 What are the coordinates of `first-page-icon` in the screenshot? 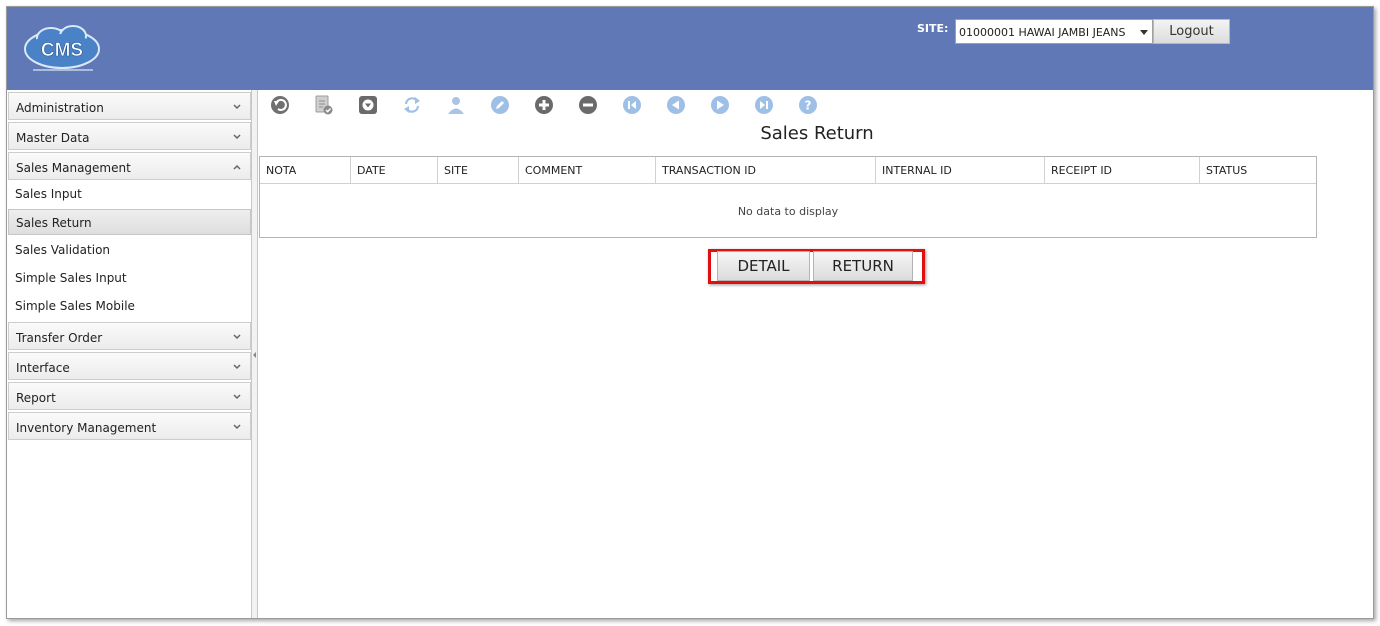 It's located at (632, 105).